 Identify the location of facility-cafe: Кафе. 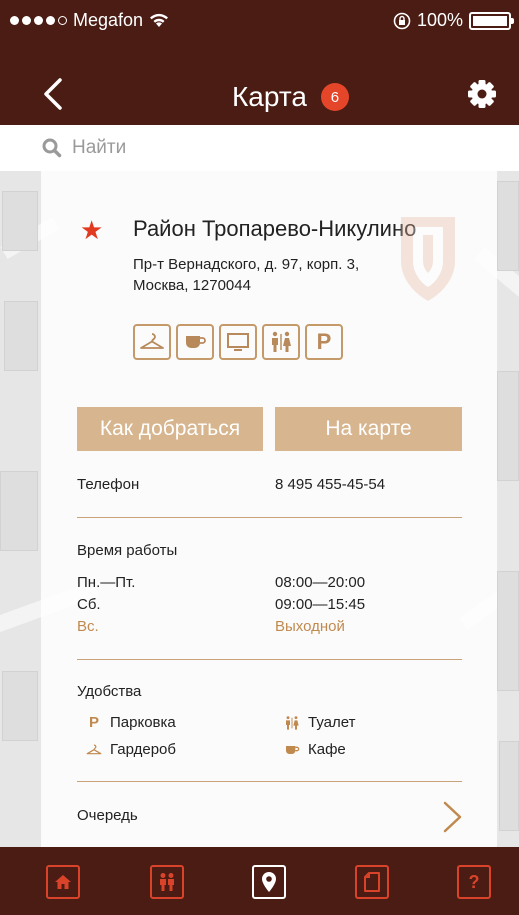
(315, 749).